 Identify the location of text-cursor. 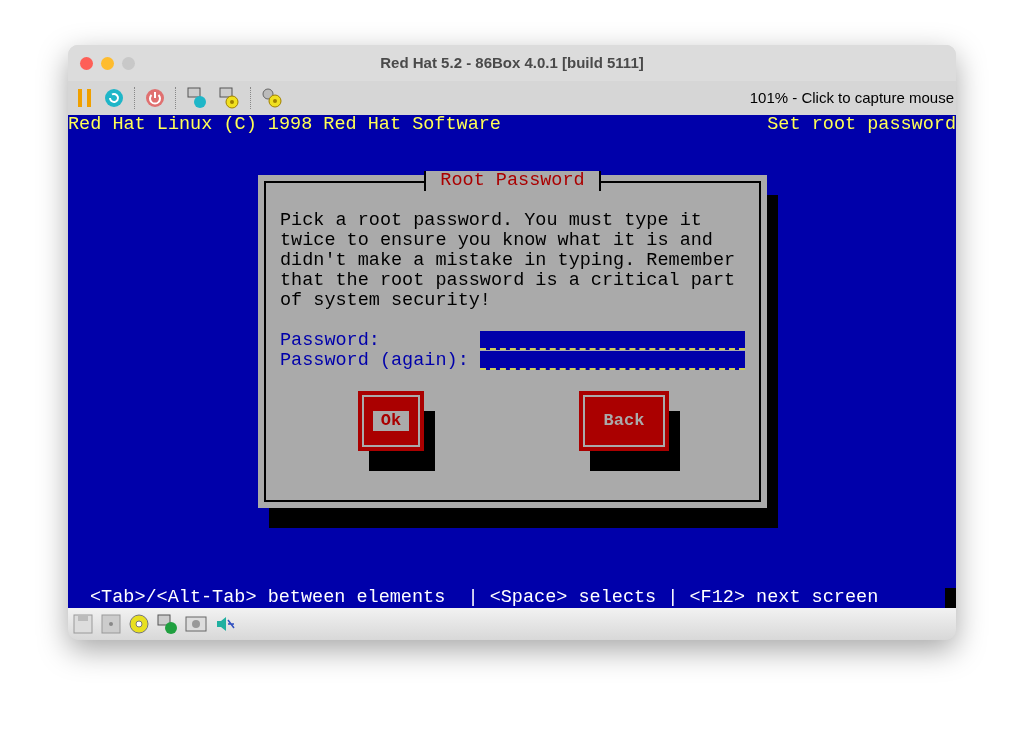
(950, 598).